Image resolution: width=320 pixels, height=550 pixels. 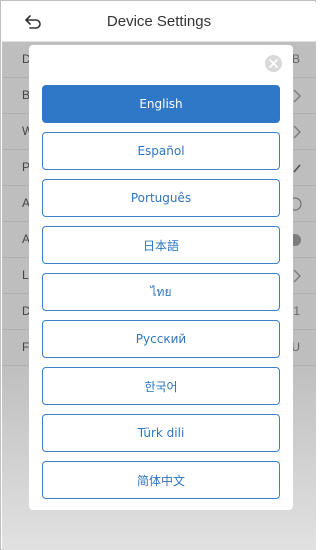 I want to click on app-header: Device Settings, so click(x=159, y=22).